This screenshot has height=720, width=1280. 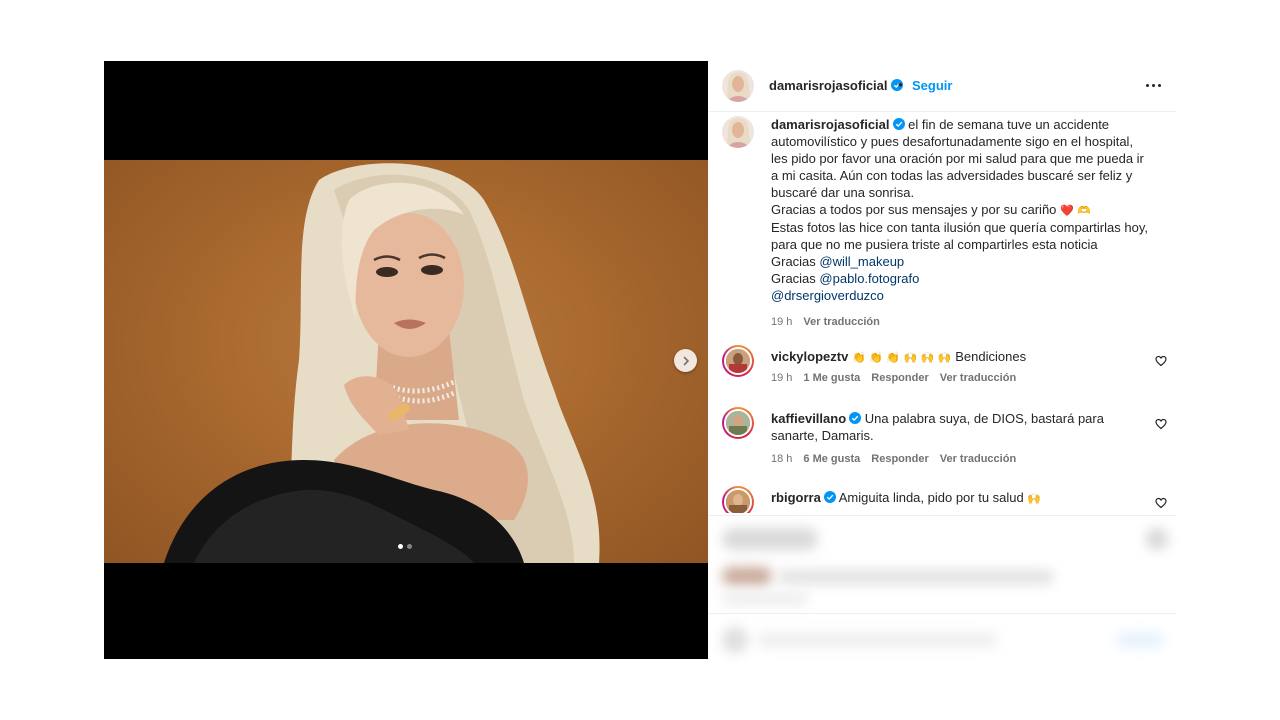 What do you see at coordinates (831, 459) in the screenshot?
I see `comment-likes: 6 Me gusta` at bounding box center [831, 459].